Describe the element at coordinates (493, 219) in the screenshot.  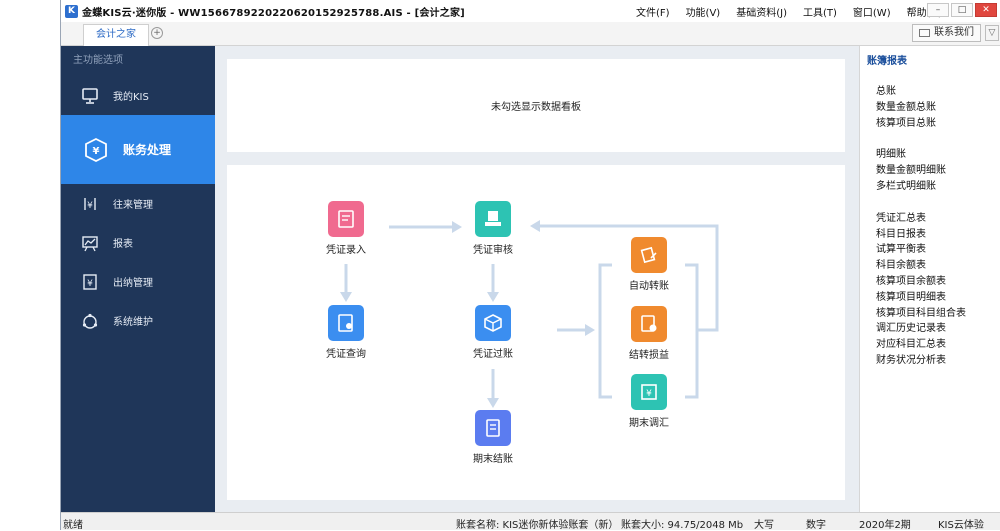
I see `voucher-review-icon` at that location.